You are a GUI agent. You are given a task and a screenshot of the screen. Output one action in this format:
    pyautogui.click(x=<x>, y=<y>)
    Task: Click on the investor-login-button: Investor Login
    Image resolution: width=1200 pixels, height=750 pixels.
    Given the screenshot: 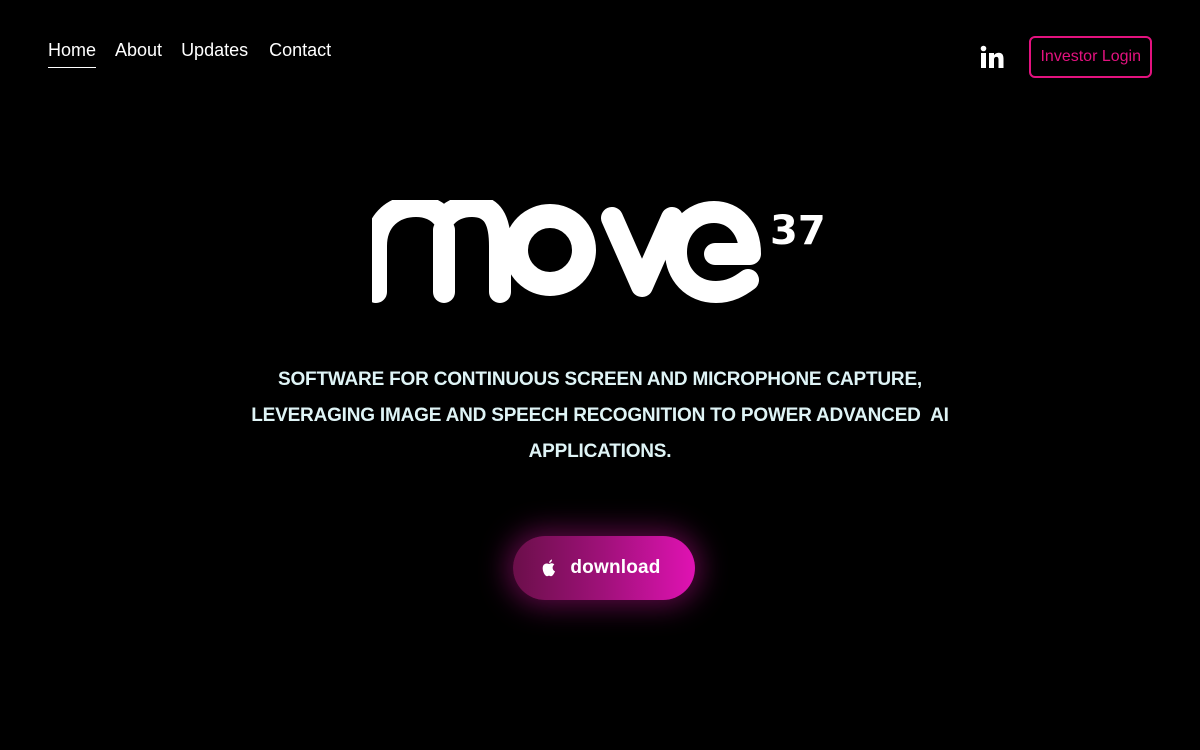 What is the action you would take?
    pyautogui.click(x=1090, y=57)
    